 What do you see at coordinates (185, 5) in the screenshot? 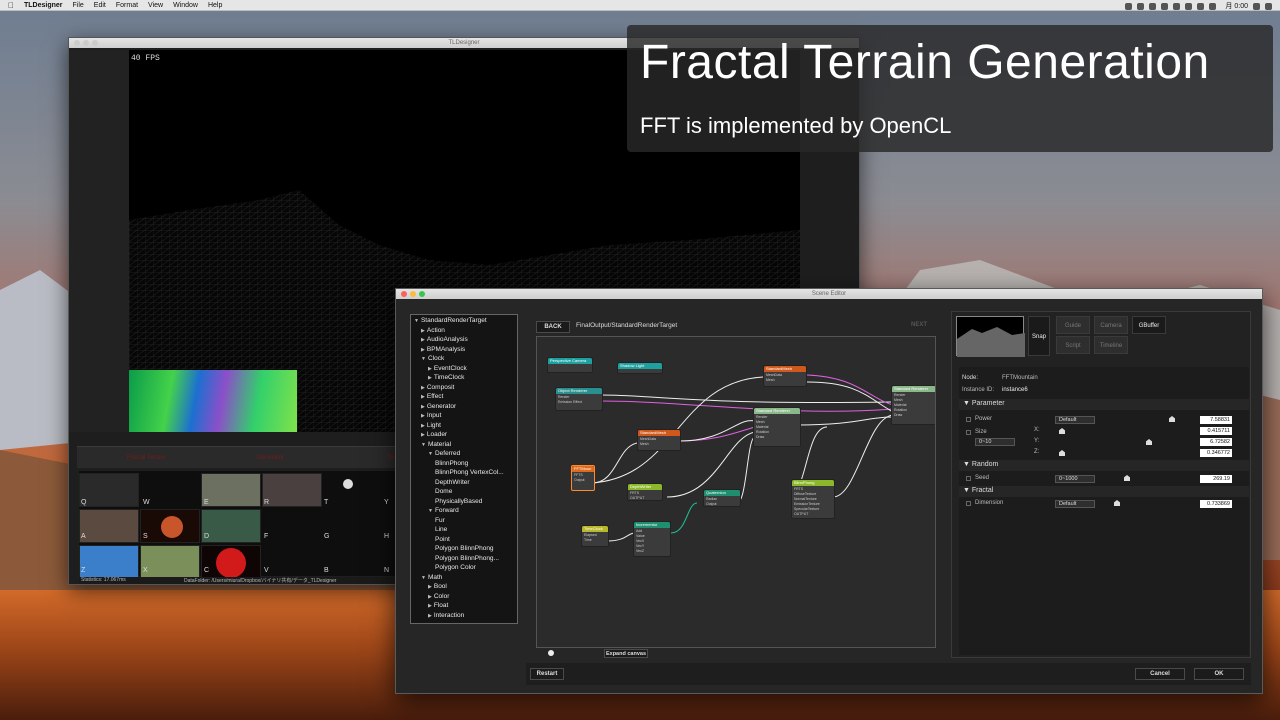
I see `menu-window: Window` at bounding box center [185, 5].